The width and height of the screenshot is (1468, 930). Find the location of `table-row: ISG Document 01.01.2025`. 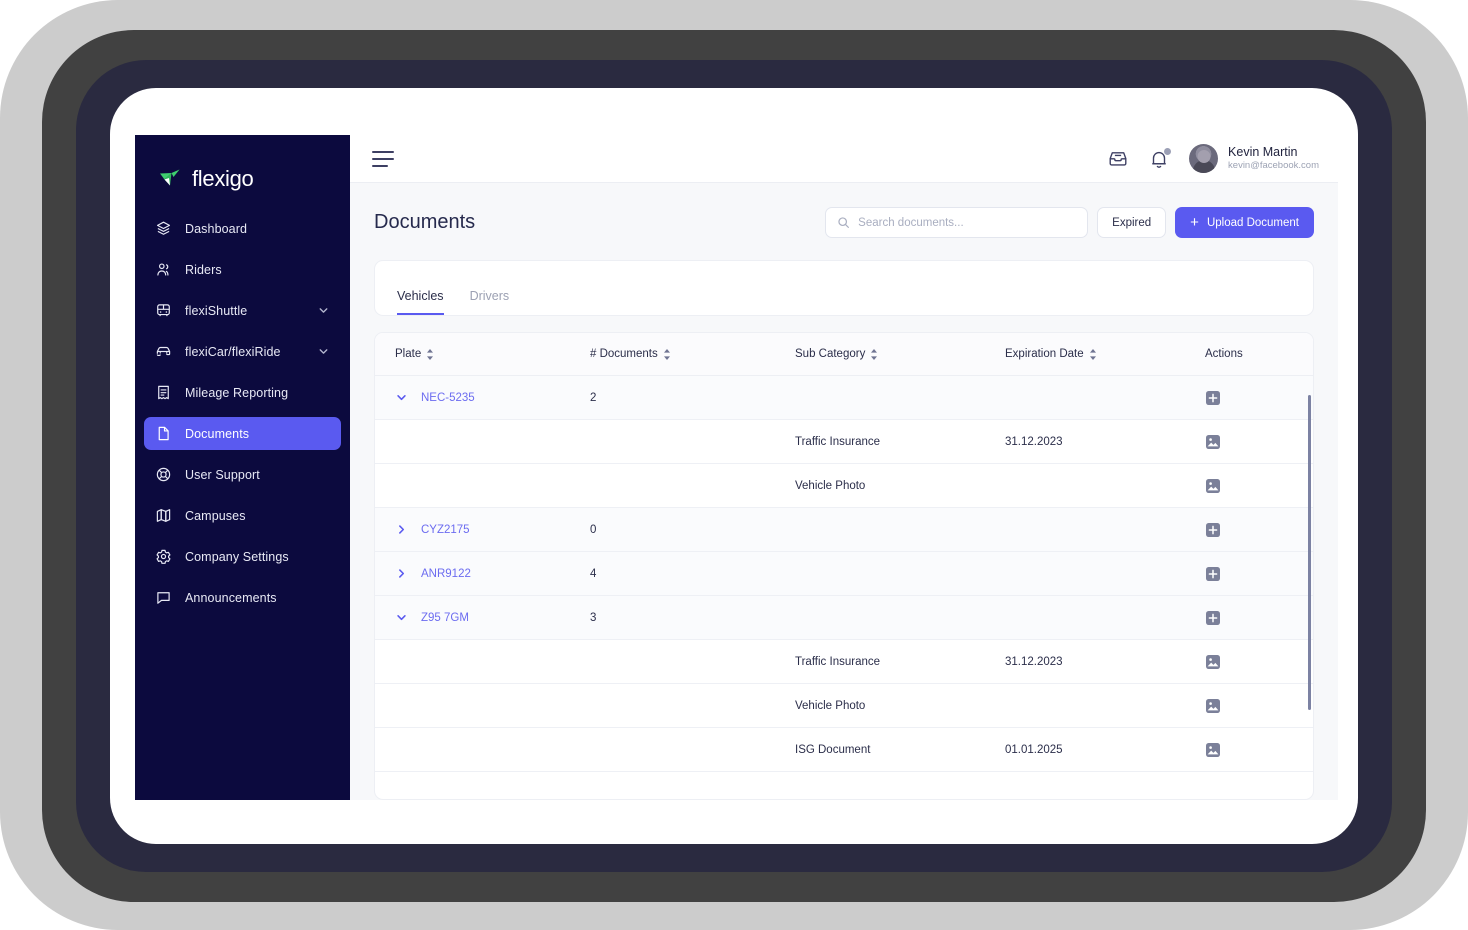

table-row: ISG Document 01.01.2025 is located at coordinates (844, 749).